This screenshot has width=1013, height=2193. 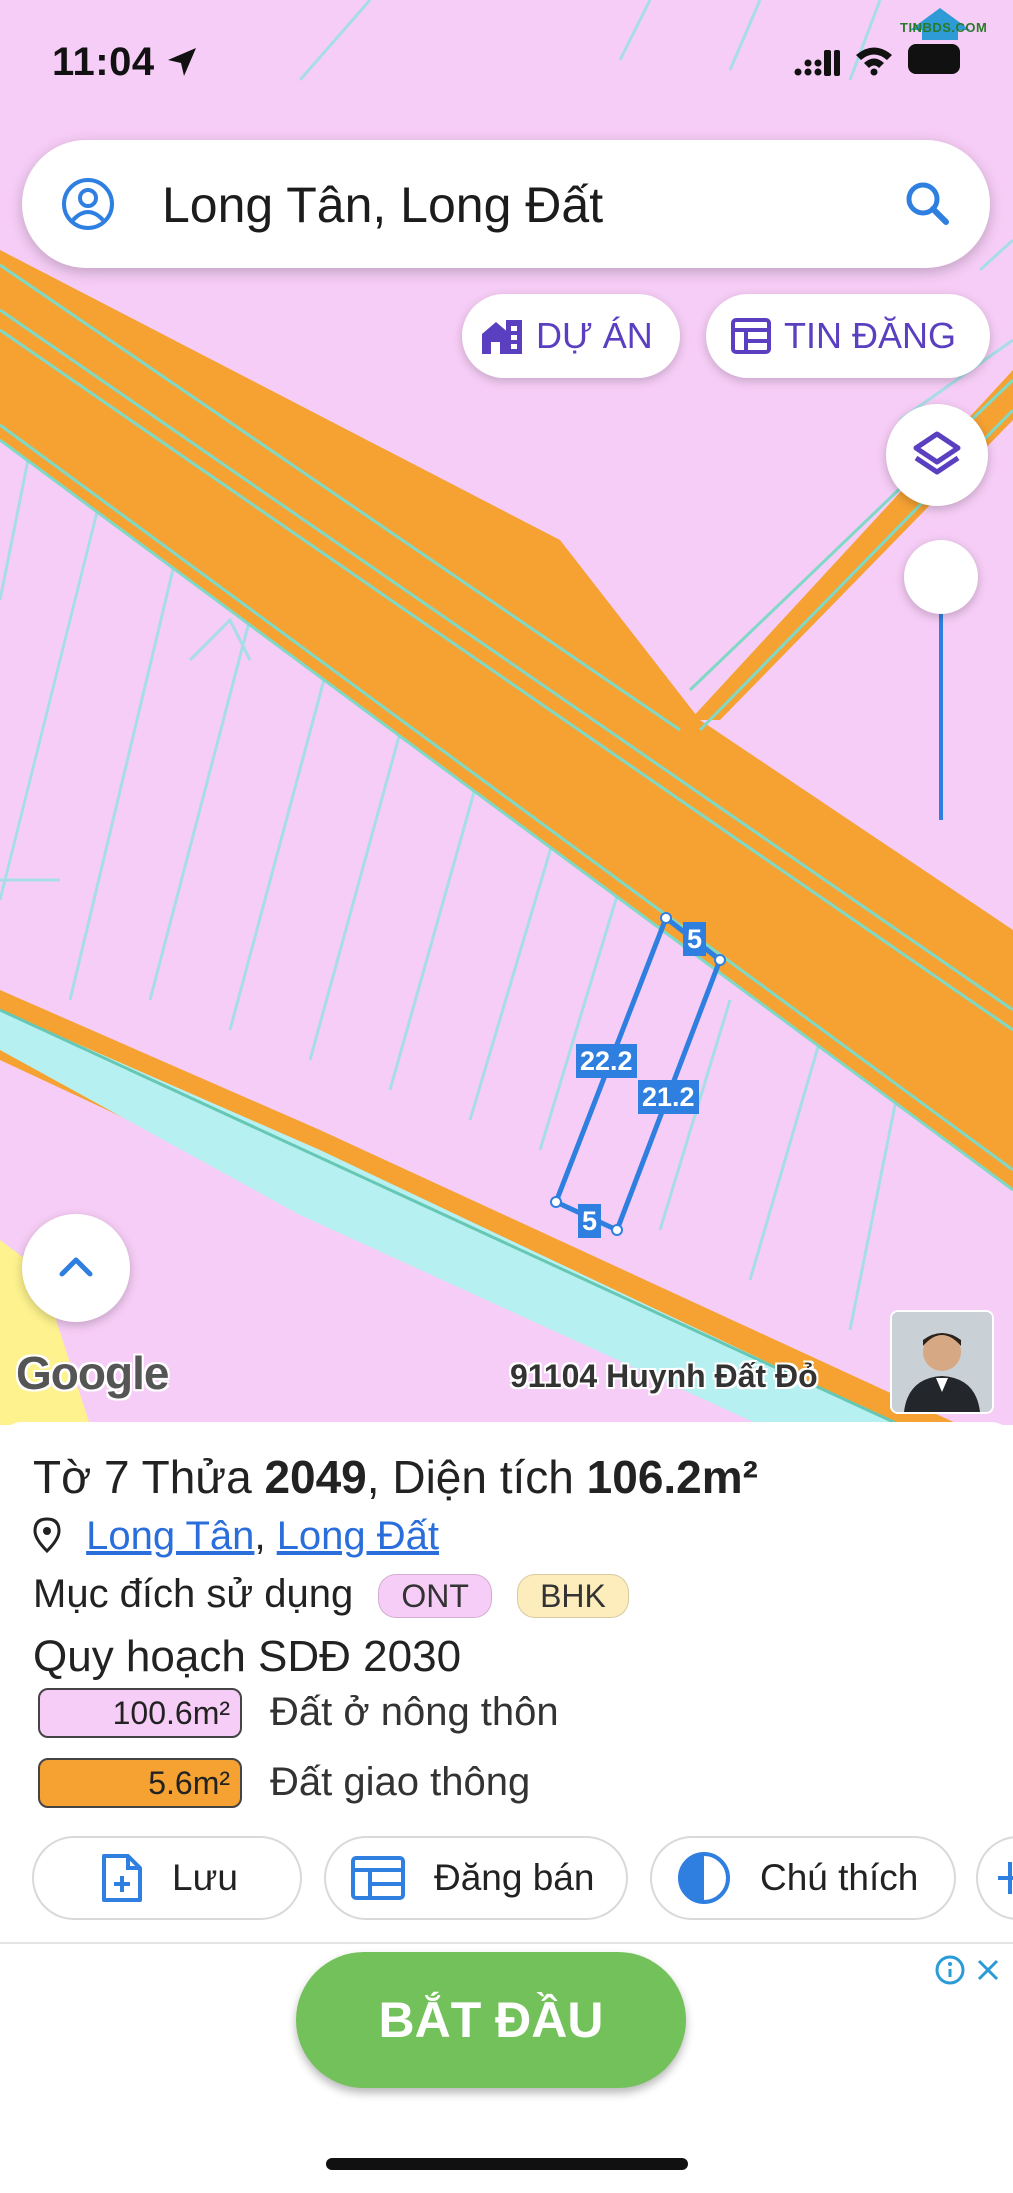 I want to click on usage-row: Mục đích sử dụng ONT BHK, so click(x=331, y=1595).